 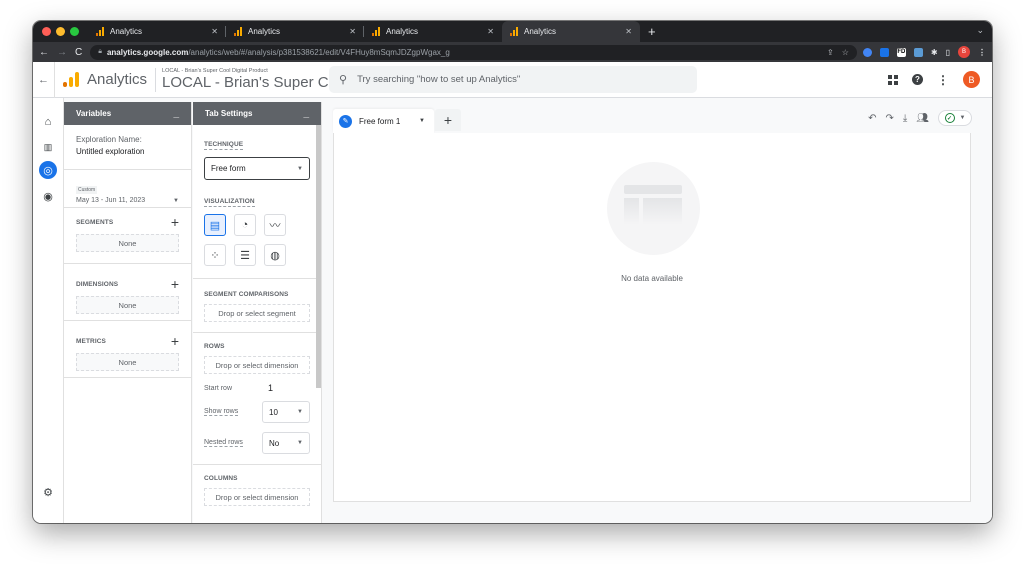 What do you see at coordinates (44, 79) in the screenshot?
I see `back-arrow-icon: ←` at bounding box center [44, 79].